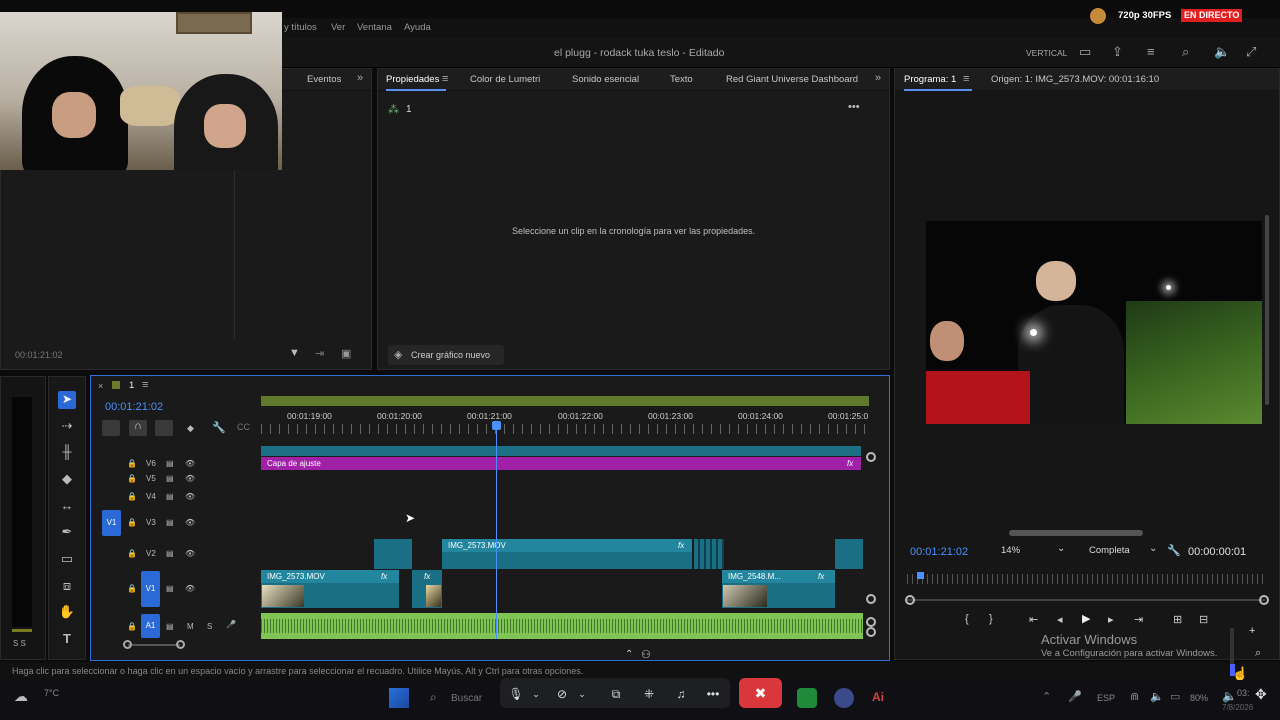 Image resolution: width=1280 pixels, height=720 pixels. What do you see at coordinates (151, 496) in the screenshot?
I see `track-name-v4: V4` at bounding box center [151, 496].